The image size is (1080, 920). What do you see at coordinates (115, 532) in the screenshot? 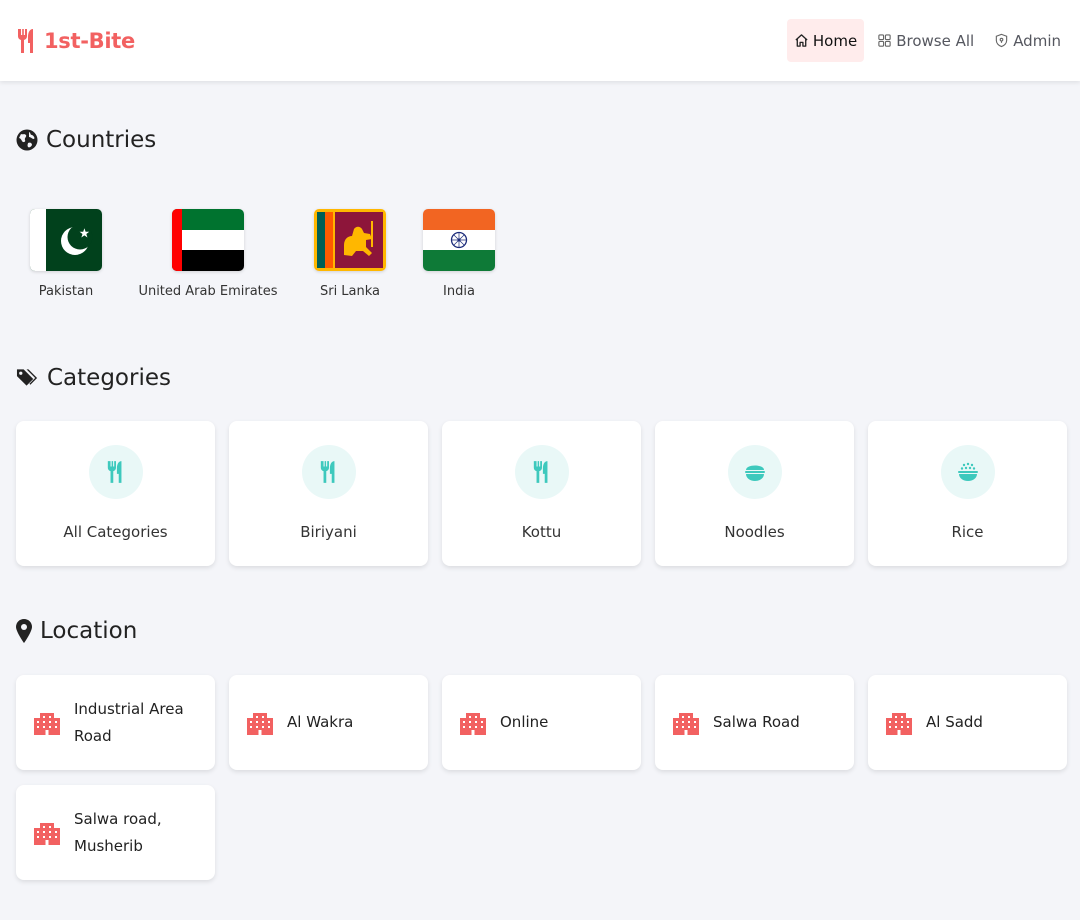
I see `category-label: All Categories` at bounding box center [115, 532].